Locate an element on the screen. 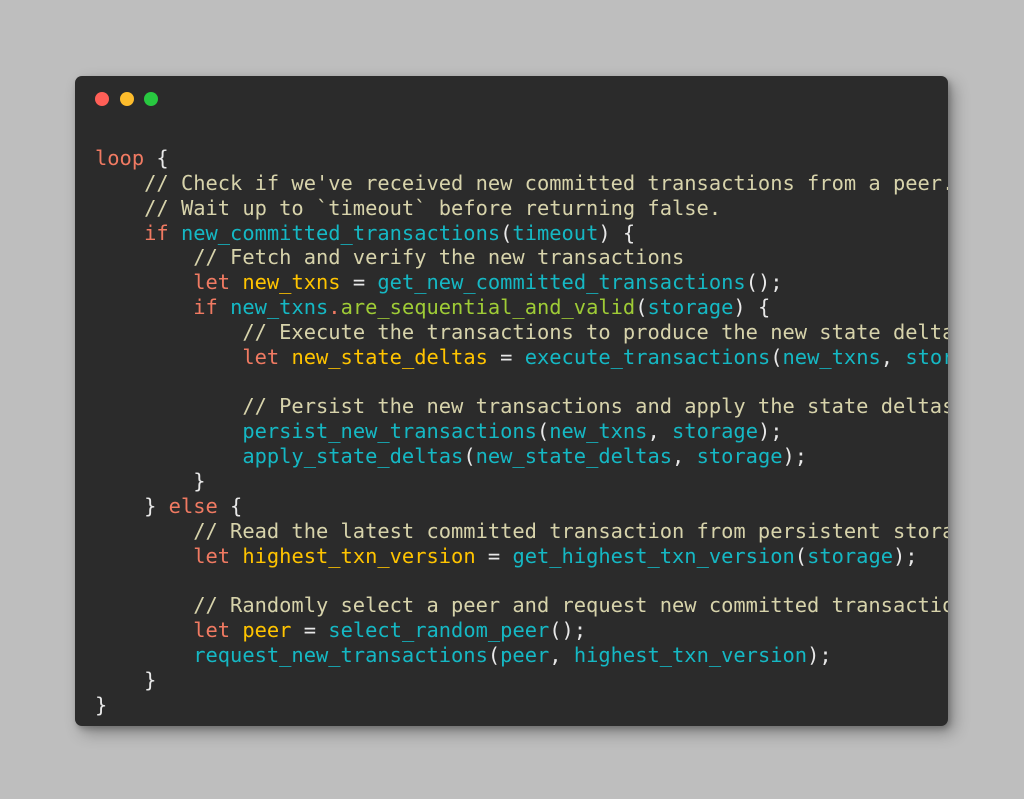  code-token-fn: execute_transactions is located at coordinates (647, 356).